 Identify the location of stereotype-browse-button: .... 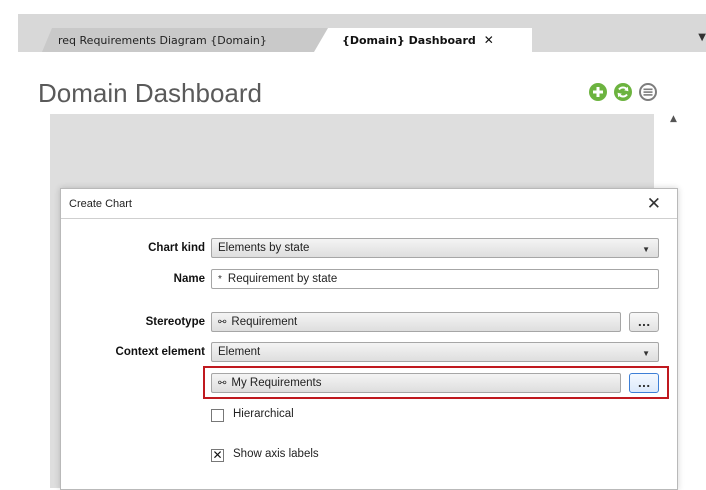
(644, 322).